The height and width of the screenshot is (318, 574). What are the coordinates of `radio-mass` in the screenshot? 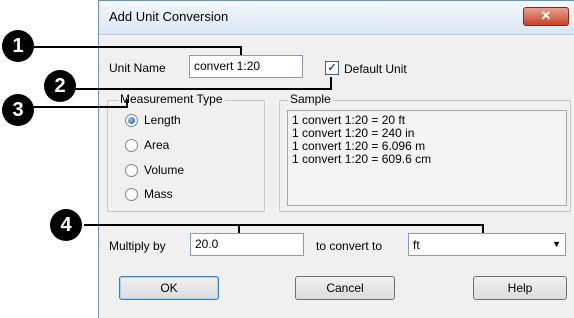 It's located at (131, 194).